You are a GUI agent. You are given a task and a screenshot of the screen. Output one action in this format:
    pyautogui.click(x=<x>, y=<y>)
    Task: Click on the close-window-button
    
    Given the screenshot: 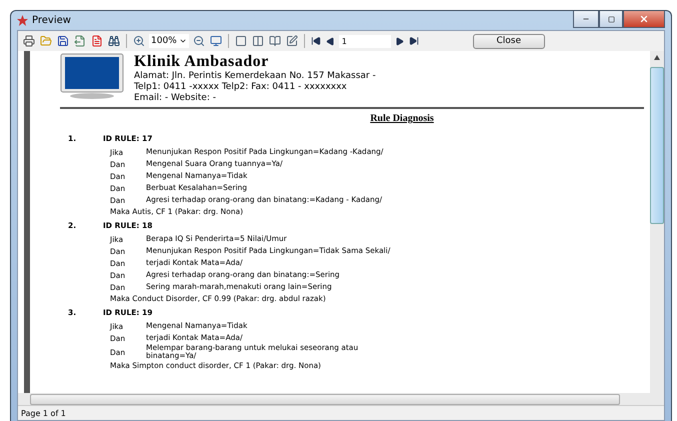 What is the action you would take?
    pyautogui.click(x=644, y=19)
    